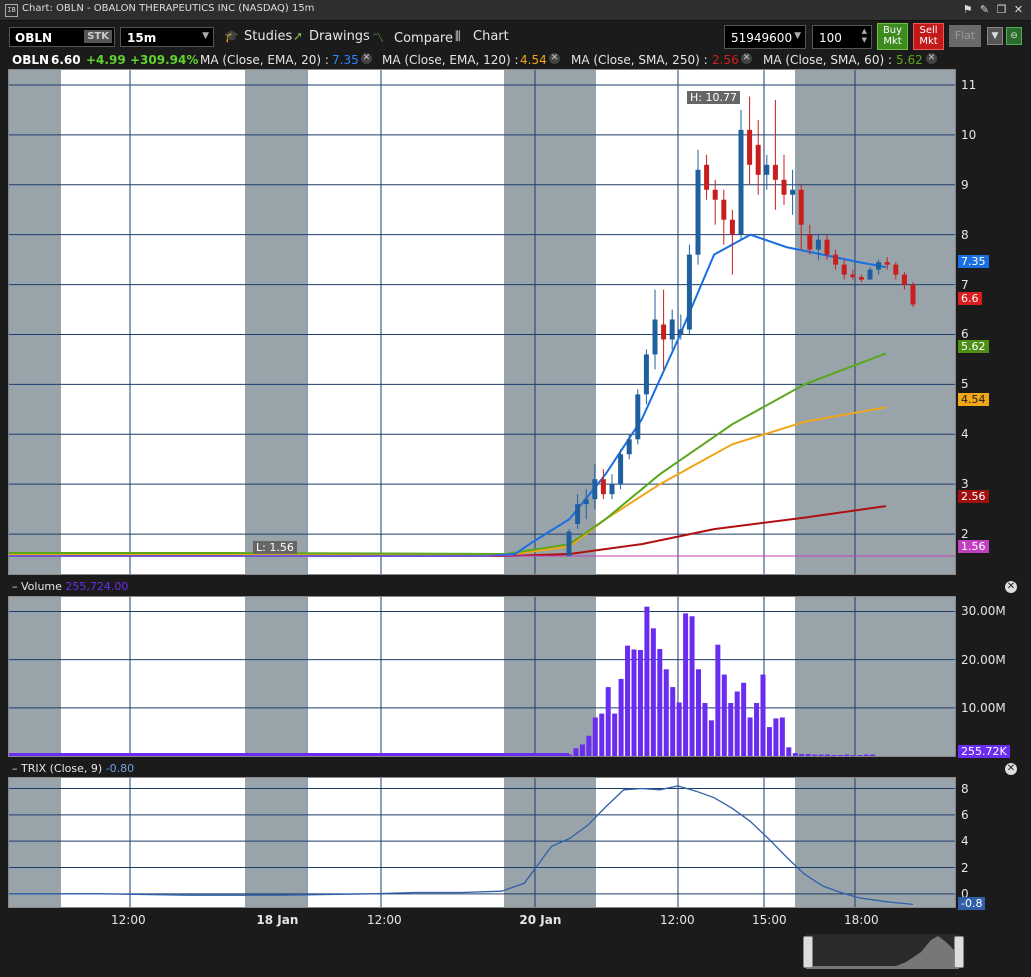 The image size is (1031, 977). What do you see at coordinates (167, 37) in the screenshot?
I see `timeframe-select: 15m ▼` at bounding box center [167, 37].